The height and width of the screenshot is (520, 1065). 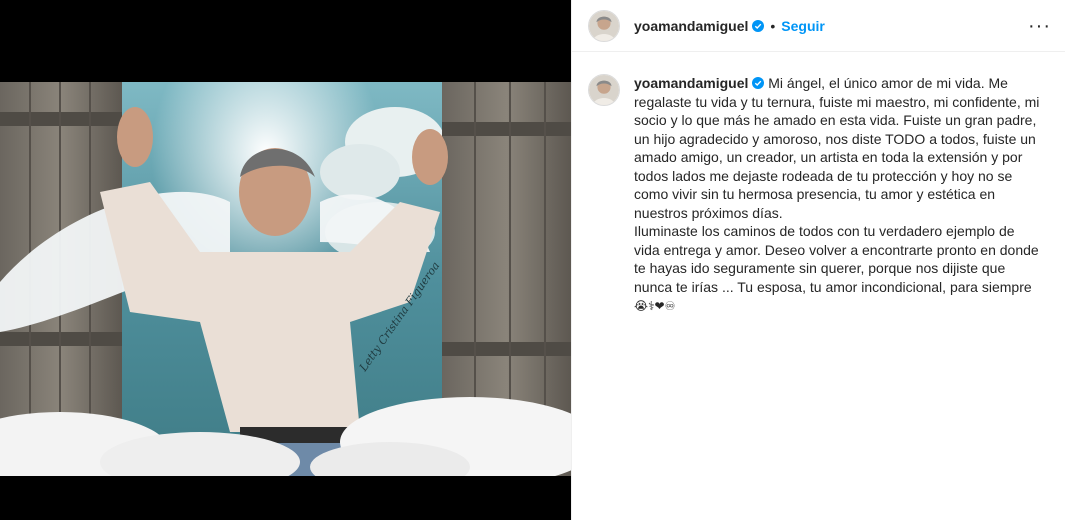 I want to click on caption-username: yoamandamiguel, so click(x=691, y=83).